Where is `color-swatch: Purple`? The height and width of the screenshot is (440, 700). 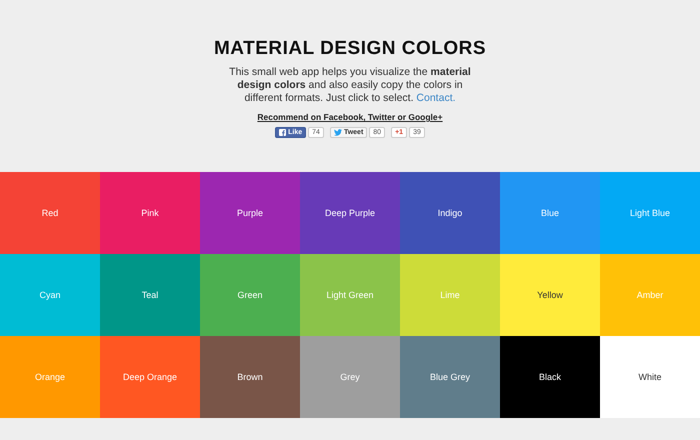 color-swatch: Purple is located at coordinates (250, 213).